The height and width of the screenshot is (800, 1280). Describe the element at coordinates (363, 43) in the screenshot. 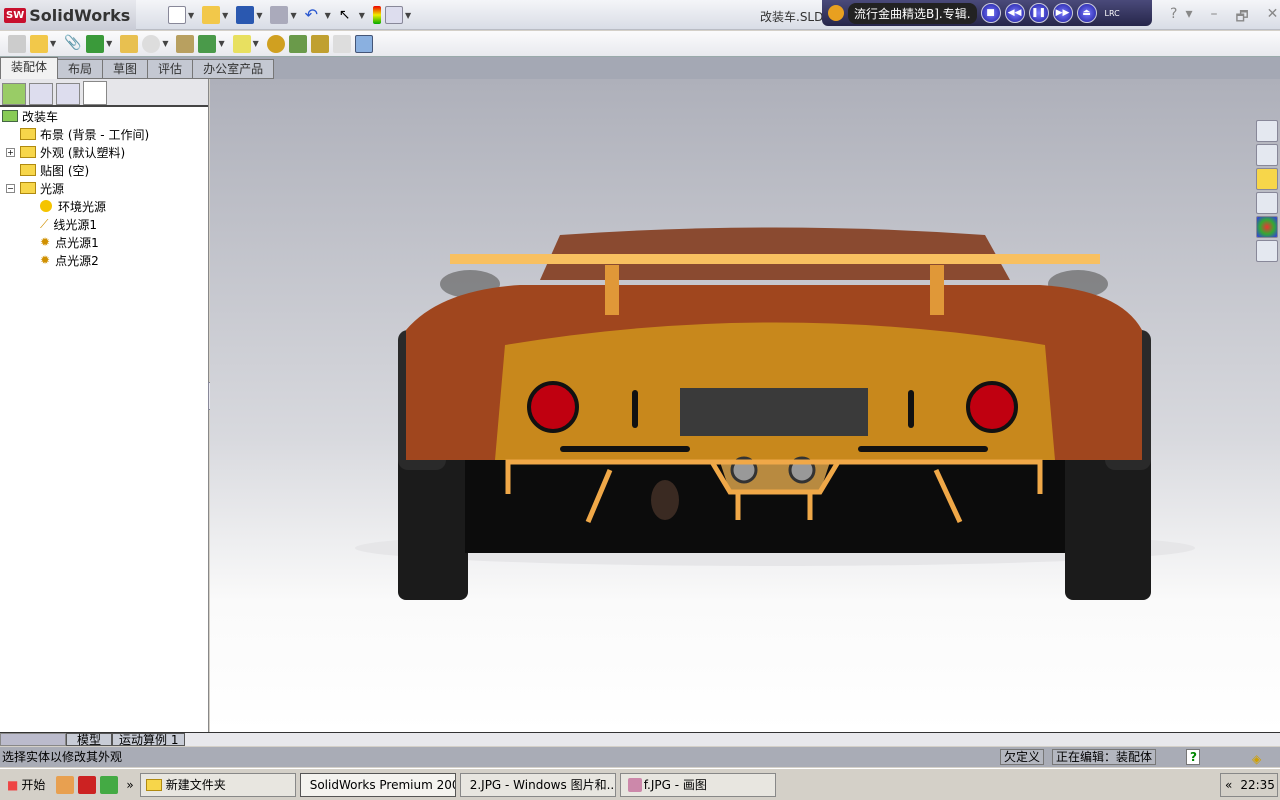

I see `interference-detection-icon` at that location.